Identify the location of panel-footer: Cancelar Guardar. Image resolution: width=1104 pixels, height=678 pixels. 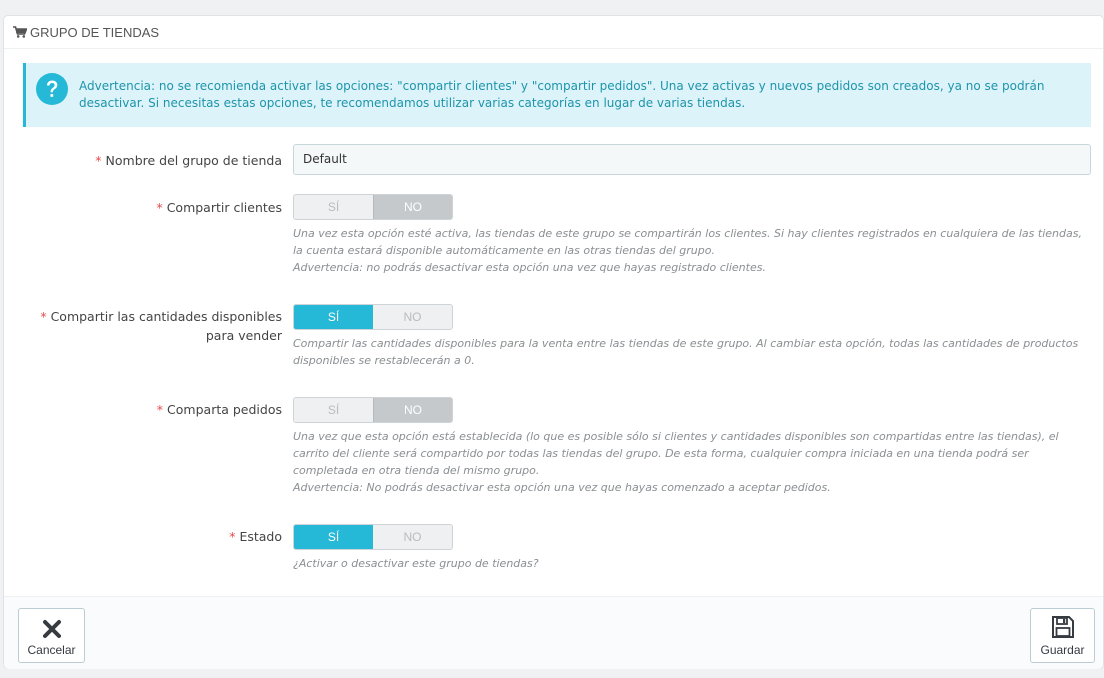
(553, 632).